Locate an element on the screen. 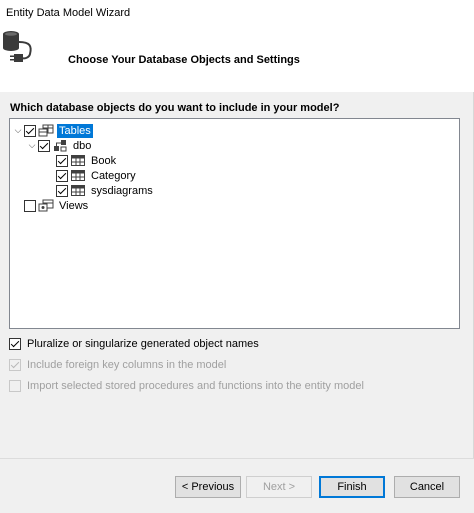 The image size is (474, 513). views-checkbox is located at coordinates (30, 205).